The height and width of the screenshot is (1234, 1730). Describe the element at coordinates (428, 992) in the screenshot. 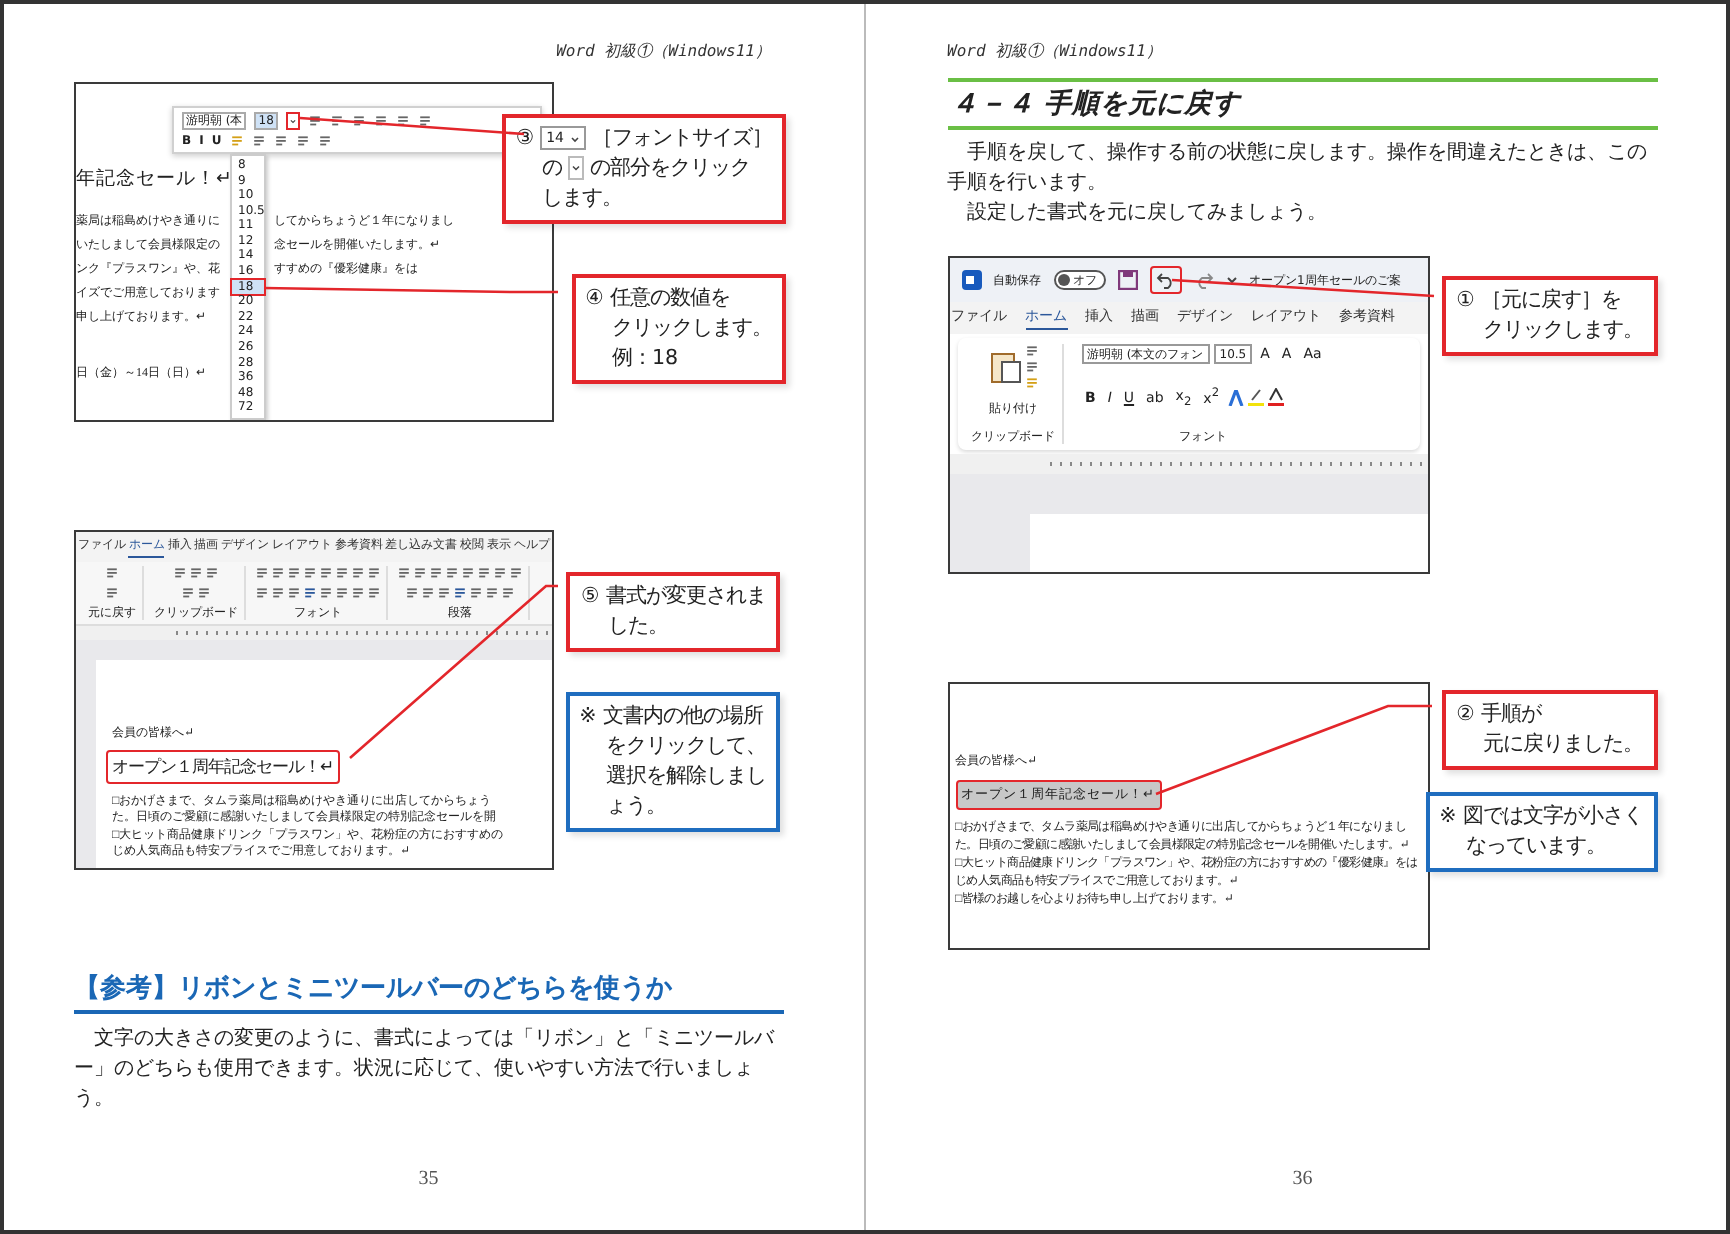

I see `section-heading: 【参考】リボンとミニツールバーのどちらを使うか` at that location.